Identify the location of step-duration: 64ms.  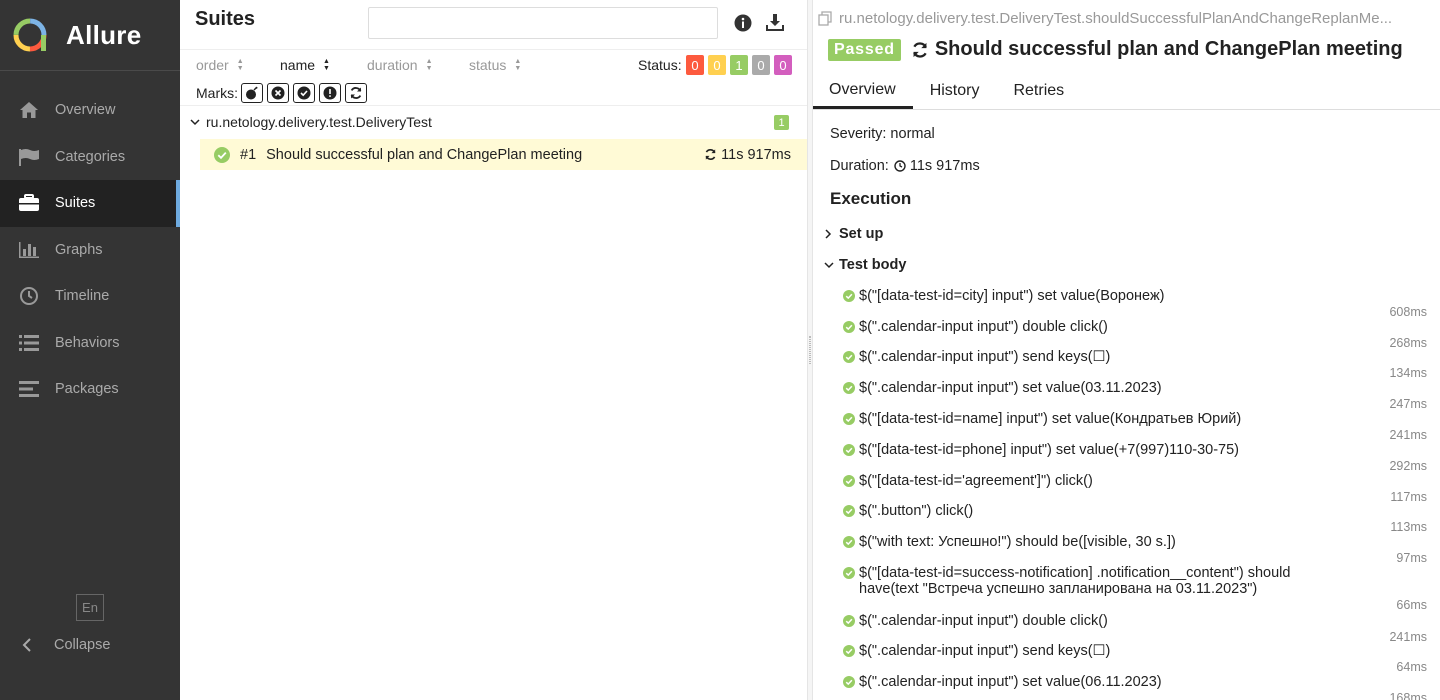
(1411, 667).